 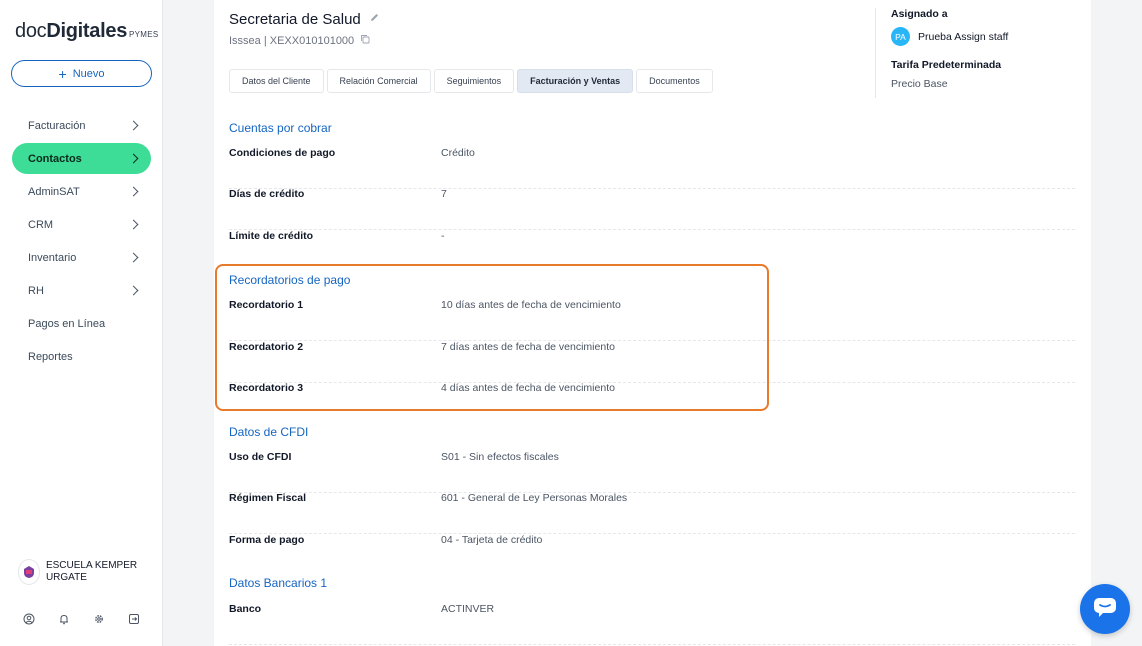 What do you see at coordinates (919, 14) in the screenshot?
I see `assigned-label: Asignado a` at bounding box center [919, 14].